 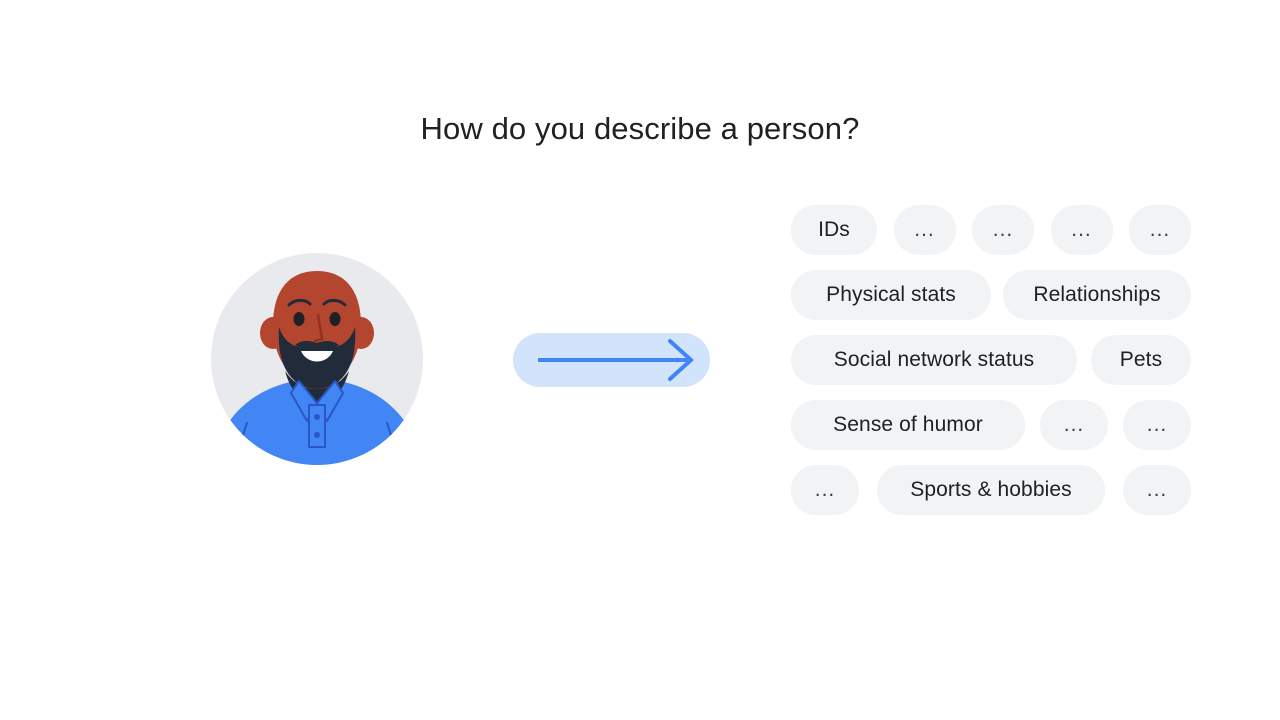 I want to click on avatar-eye-right, so click(x=335, y=319).